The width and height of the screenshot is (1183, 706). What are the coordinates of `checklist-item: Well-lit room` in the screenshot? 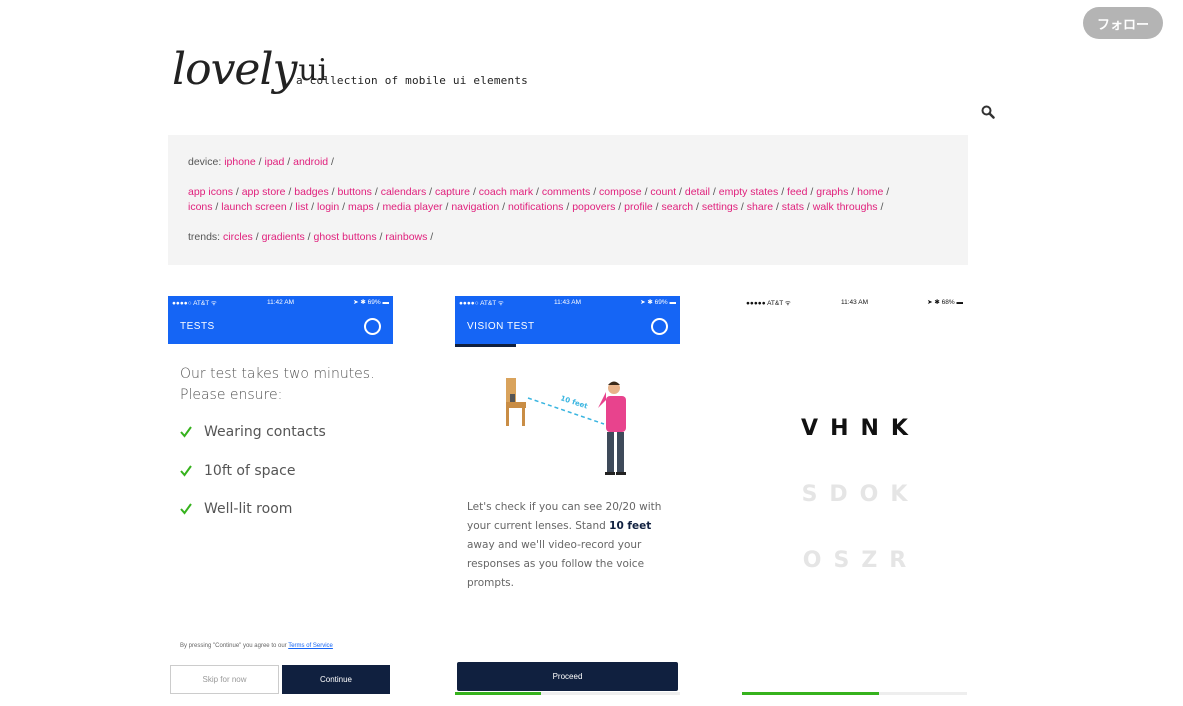 It's located at (236, 509).